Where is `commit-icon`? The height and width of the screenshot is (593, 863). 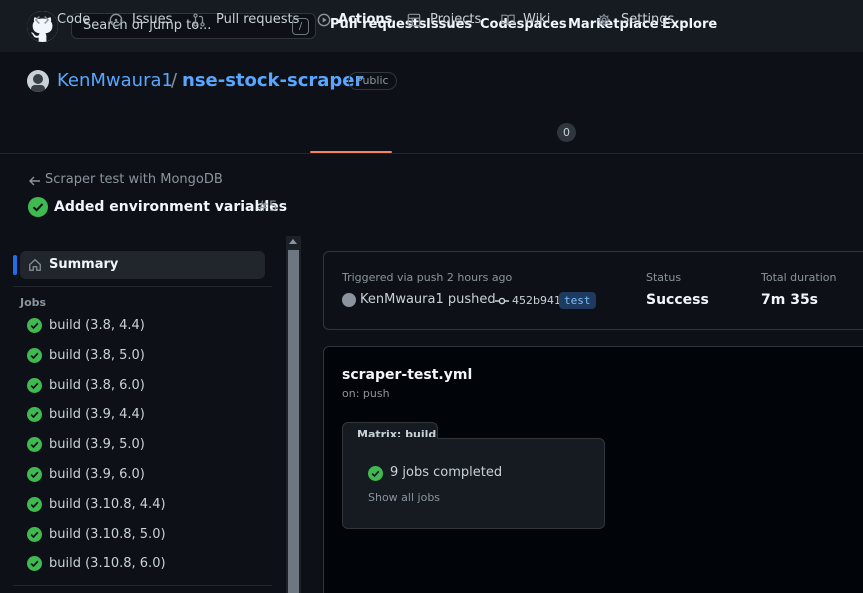
commit-icon is located at coordinates (502, 301).